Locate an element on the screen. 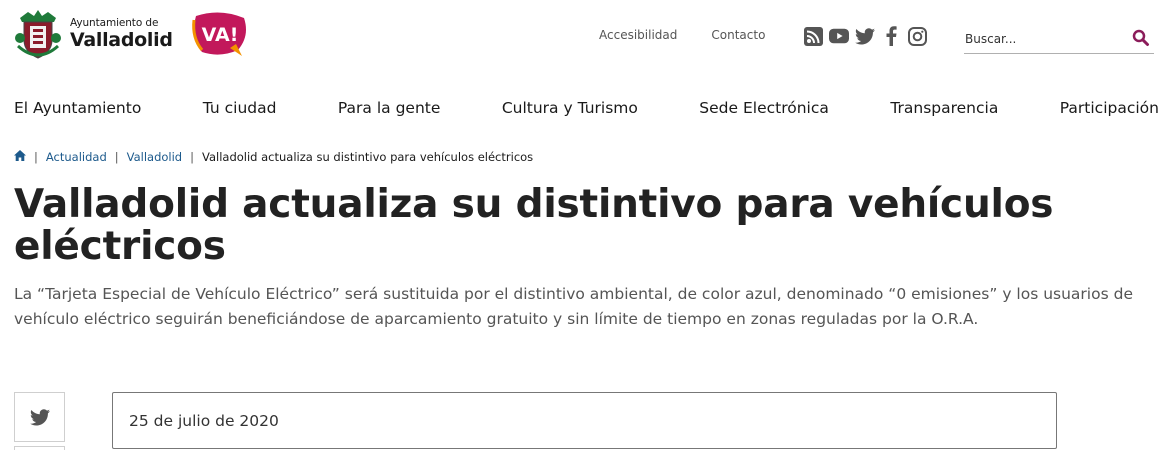 The width and height of the screenshot is (1165, 450). youtube-icon is located at coordinates (839, 36).